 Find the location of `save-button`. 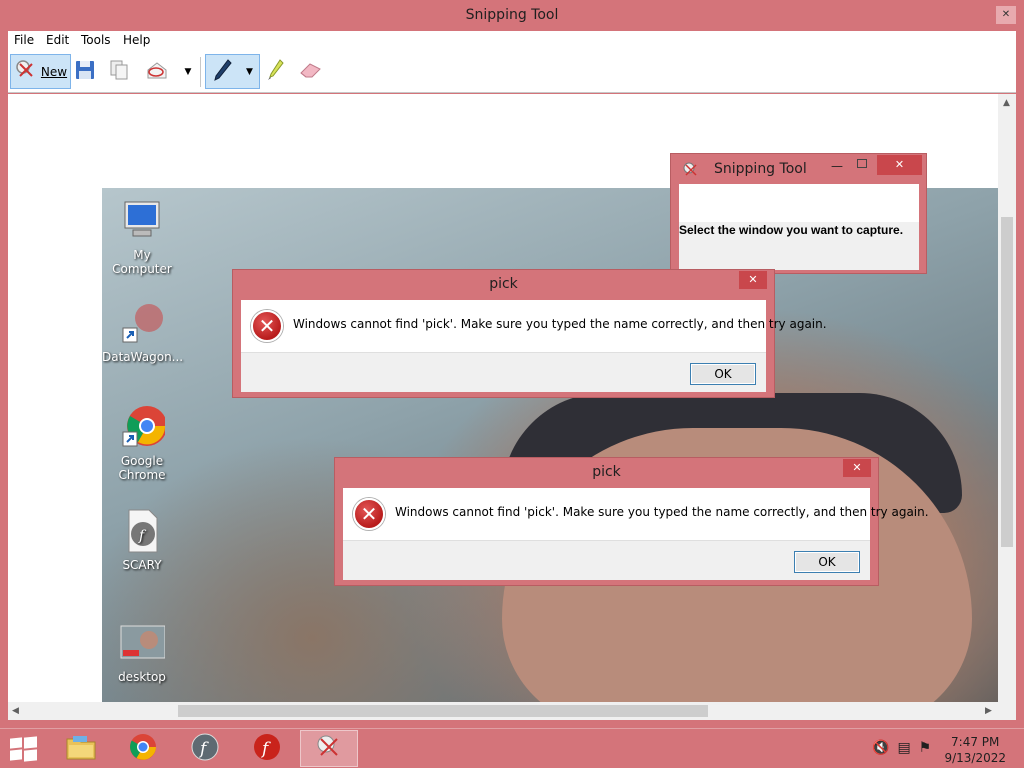

save-button is located at coordinates (85, 71).